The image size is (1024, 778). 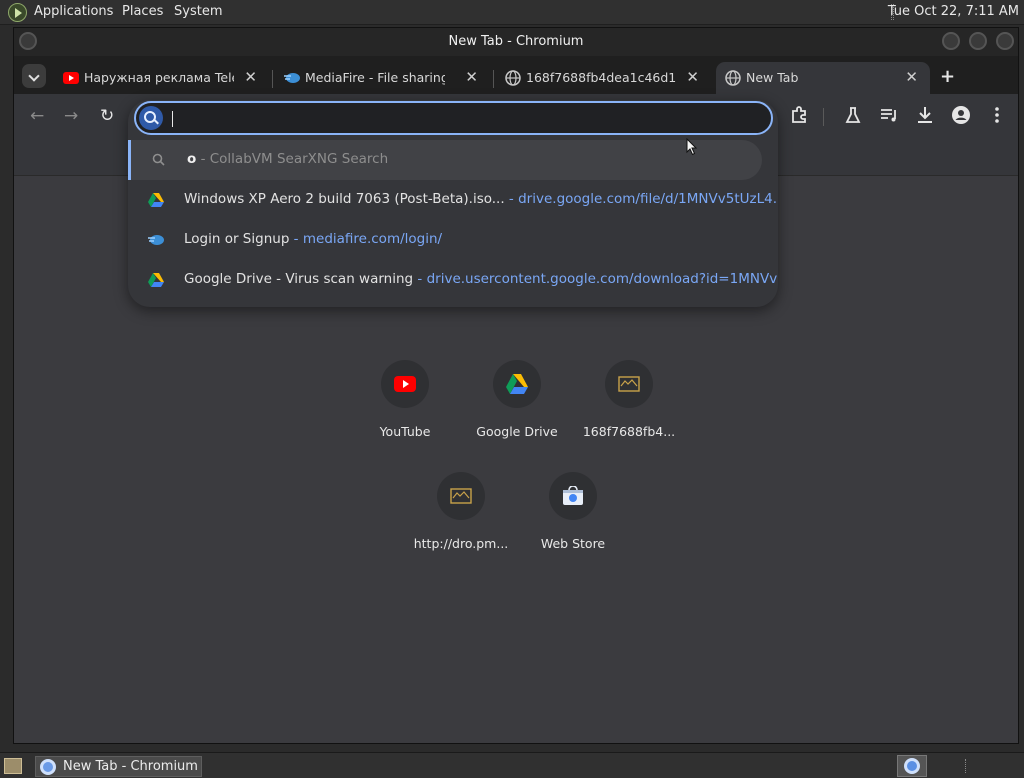 What do you see at coordinates (159, 77) in the screenshot?
I see `tab-title: Наружная реклама Tele2` at bounding box center [159, 77].